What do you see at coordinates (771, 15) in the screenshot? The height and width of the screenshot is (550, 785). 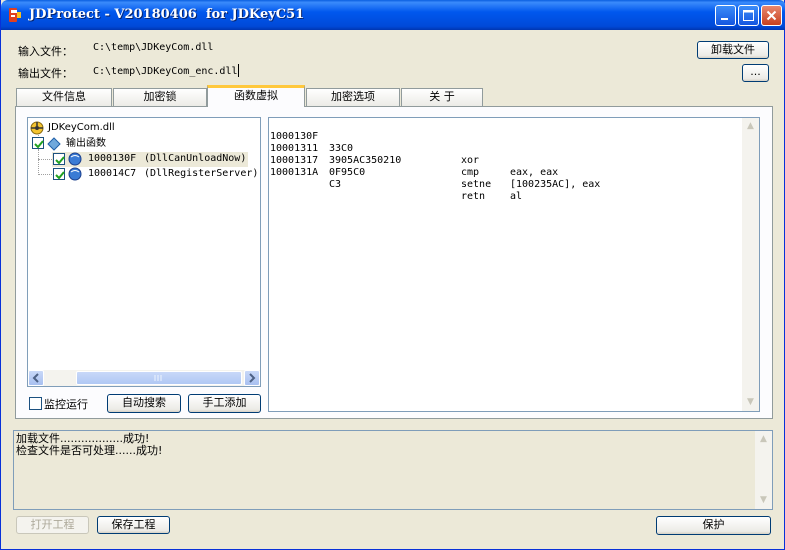 I see `close-button` at bounding box center [771, 15].